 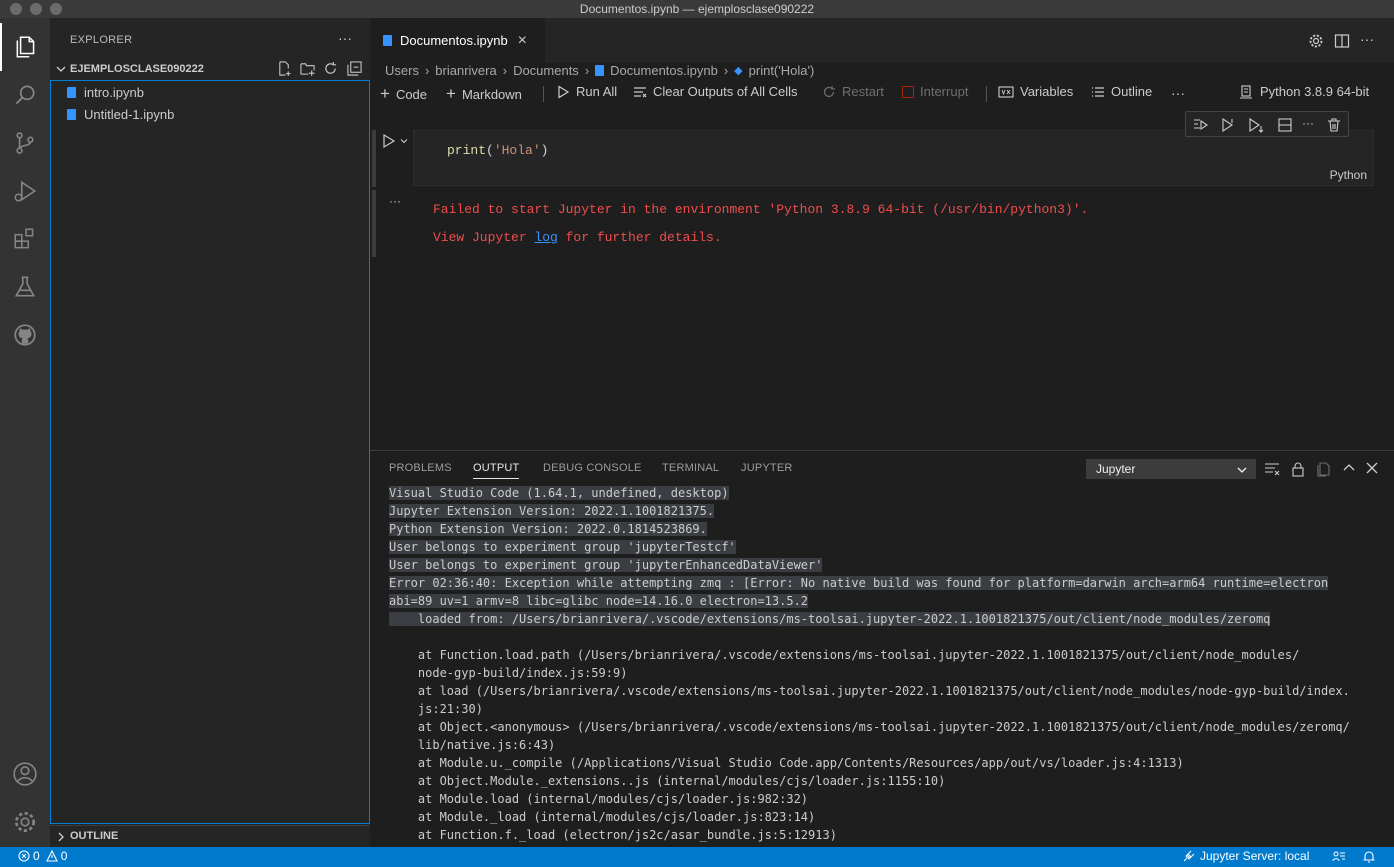 I want to click on breadcrumb-users: Users, so click(x=402, y=70).